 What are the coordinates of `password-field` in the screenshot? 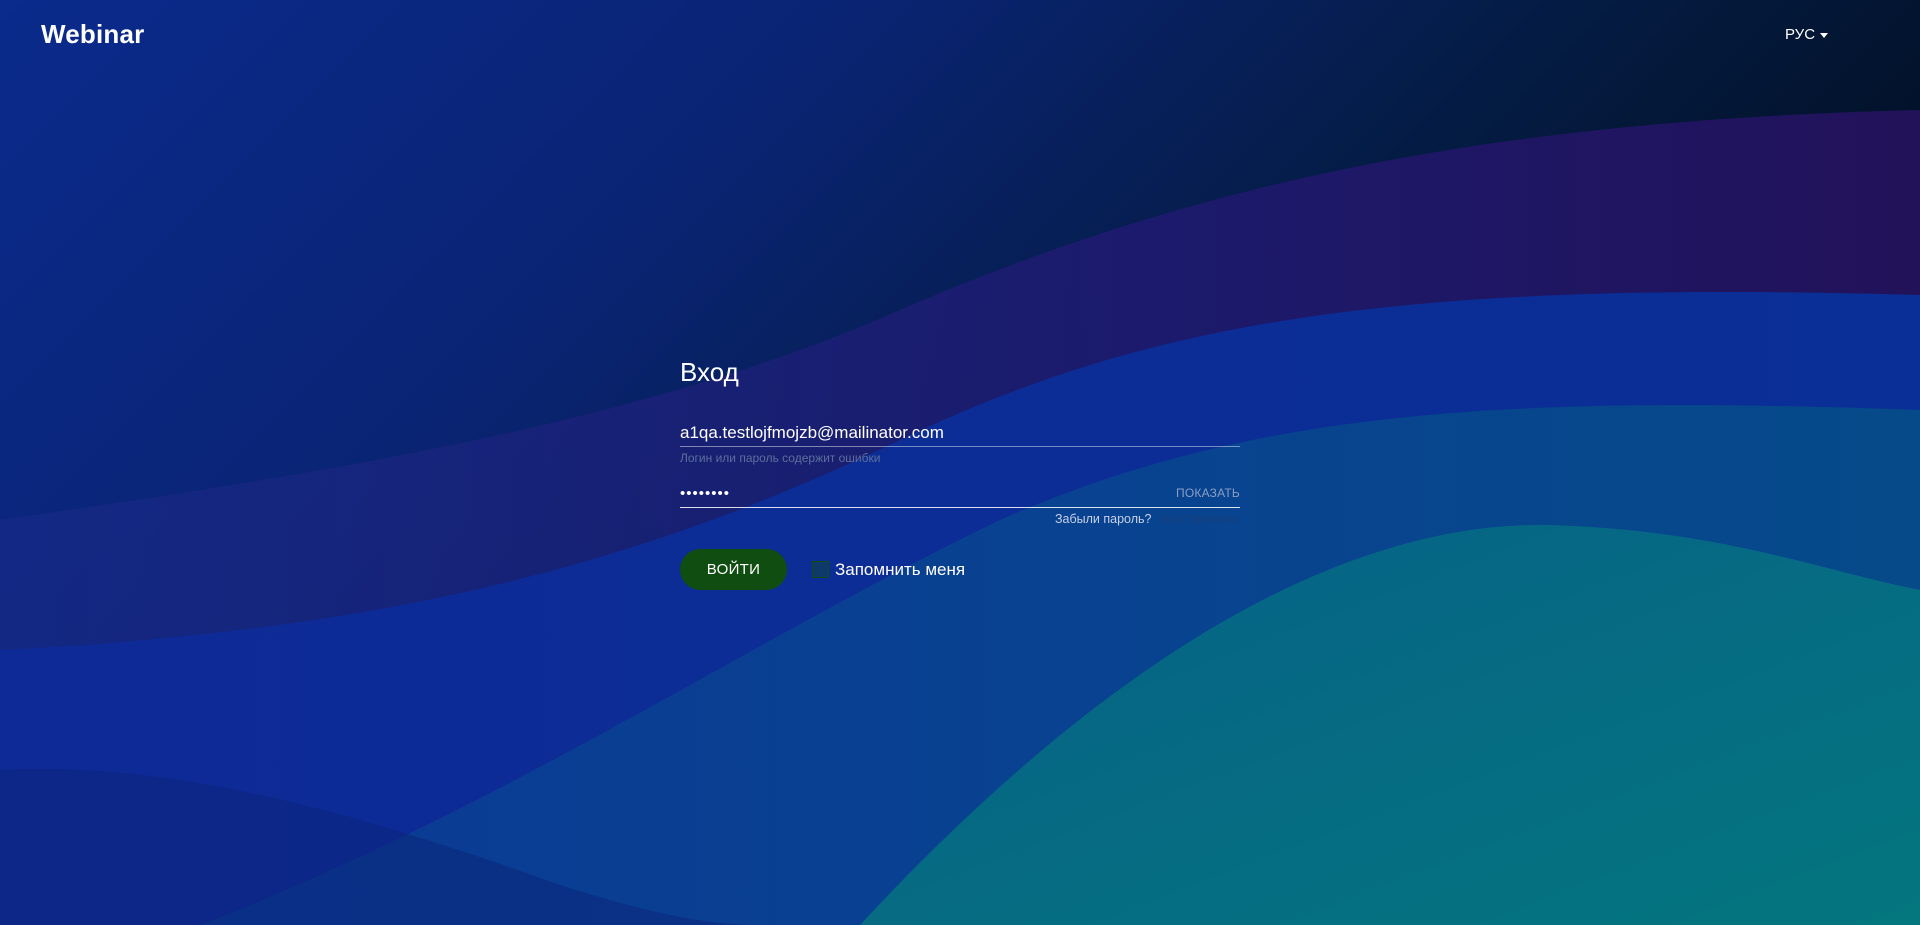 It's located at (960, 493).